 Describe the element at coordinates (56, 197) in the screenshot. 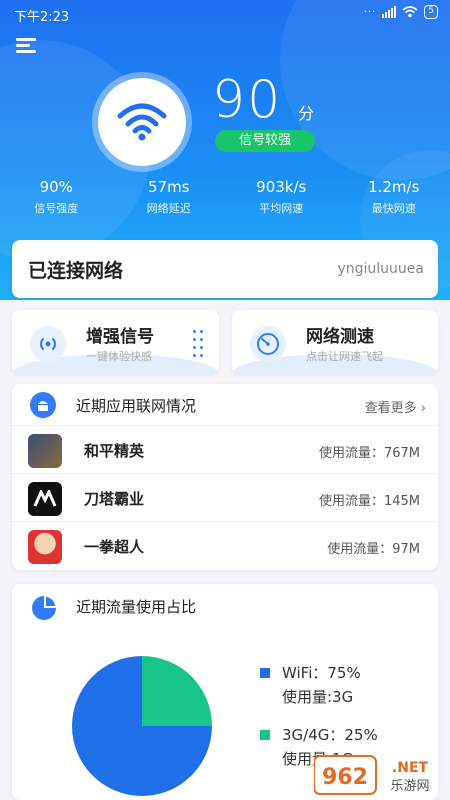

I see `stat-signal-strength: 90% 信号强度` at that location.